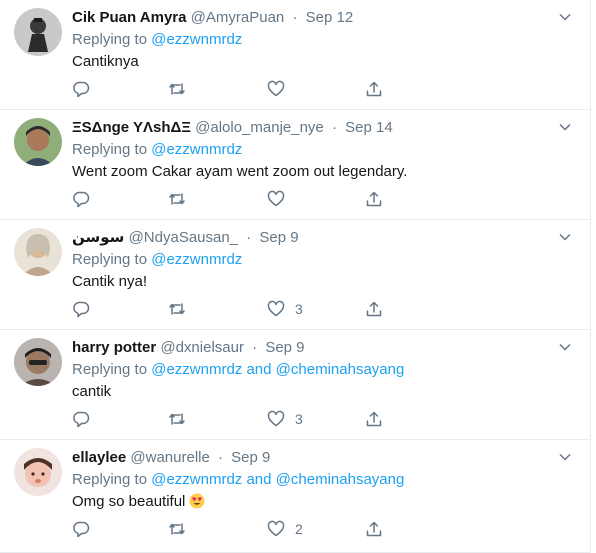  I want to click on display-name: سوسن, so click(98, 237).